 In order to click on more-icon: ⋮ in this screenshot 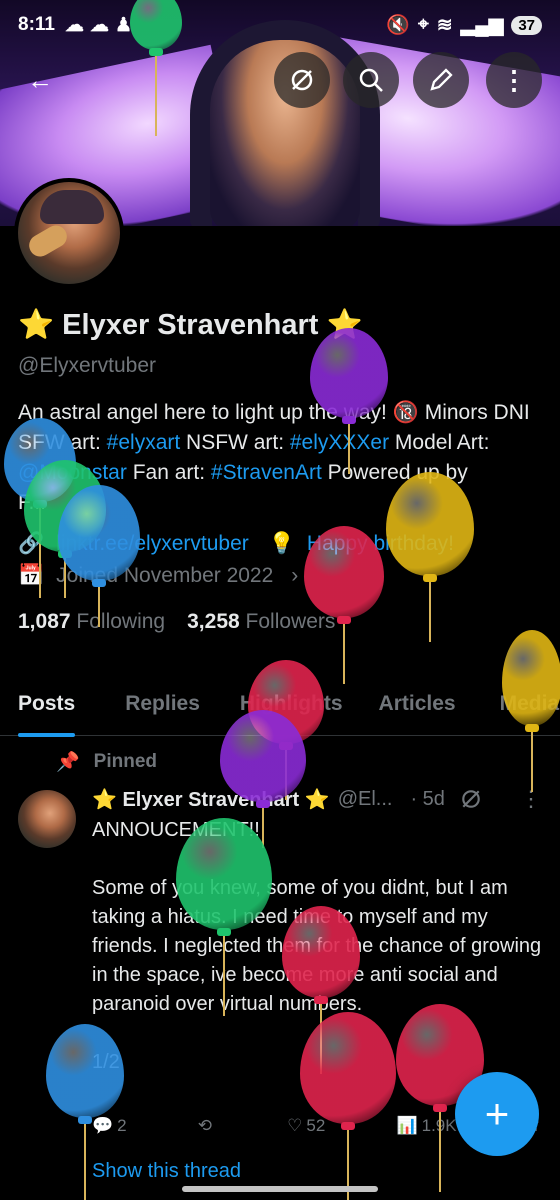, I will do `click(514, 79)`.